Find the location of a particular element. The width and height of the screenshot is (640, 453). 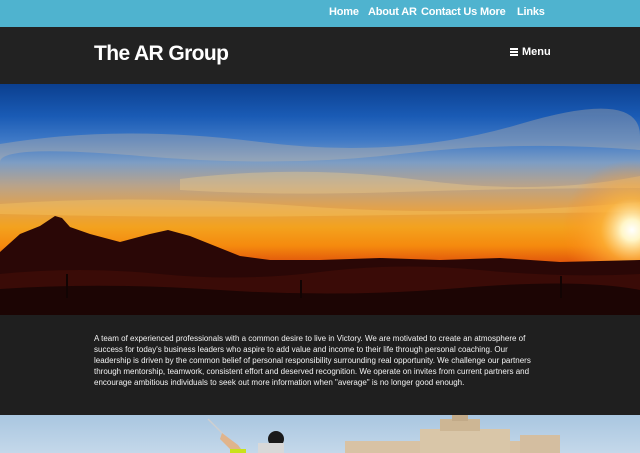

nav-link-links: Links is located at coordinates (531, 12).